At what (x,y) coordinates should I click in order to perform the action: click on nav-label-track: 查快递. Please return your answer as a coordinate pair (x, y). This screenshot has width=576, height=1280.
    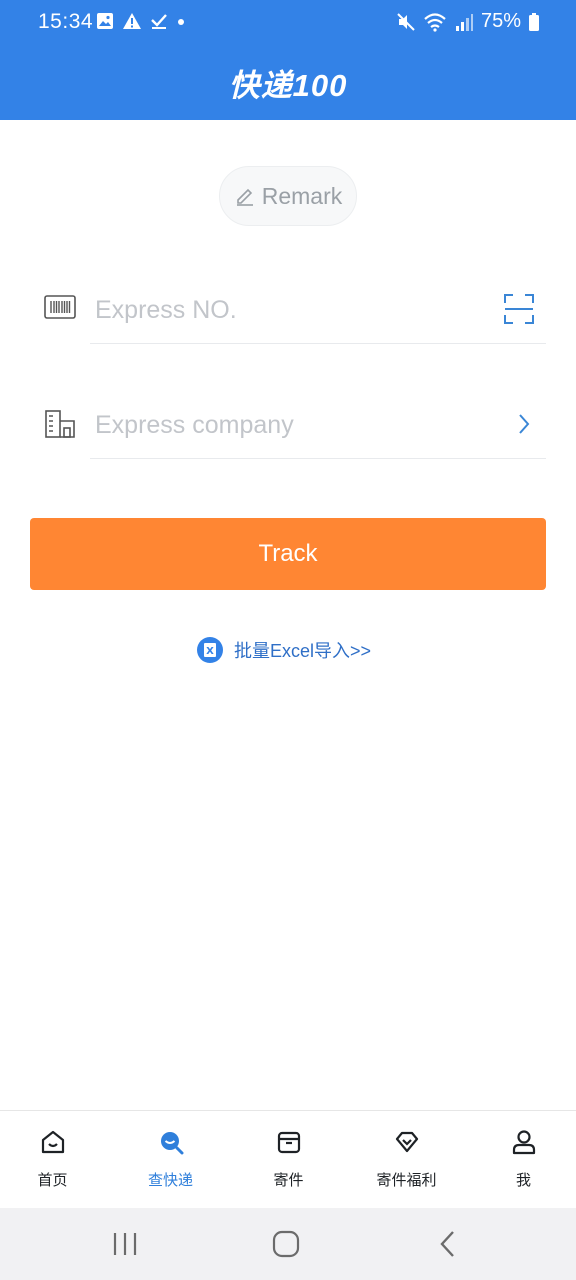
    Looking at the image, I should click on (170, 1180).